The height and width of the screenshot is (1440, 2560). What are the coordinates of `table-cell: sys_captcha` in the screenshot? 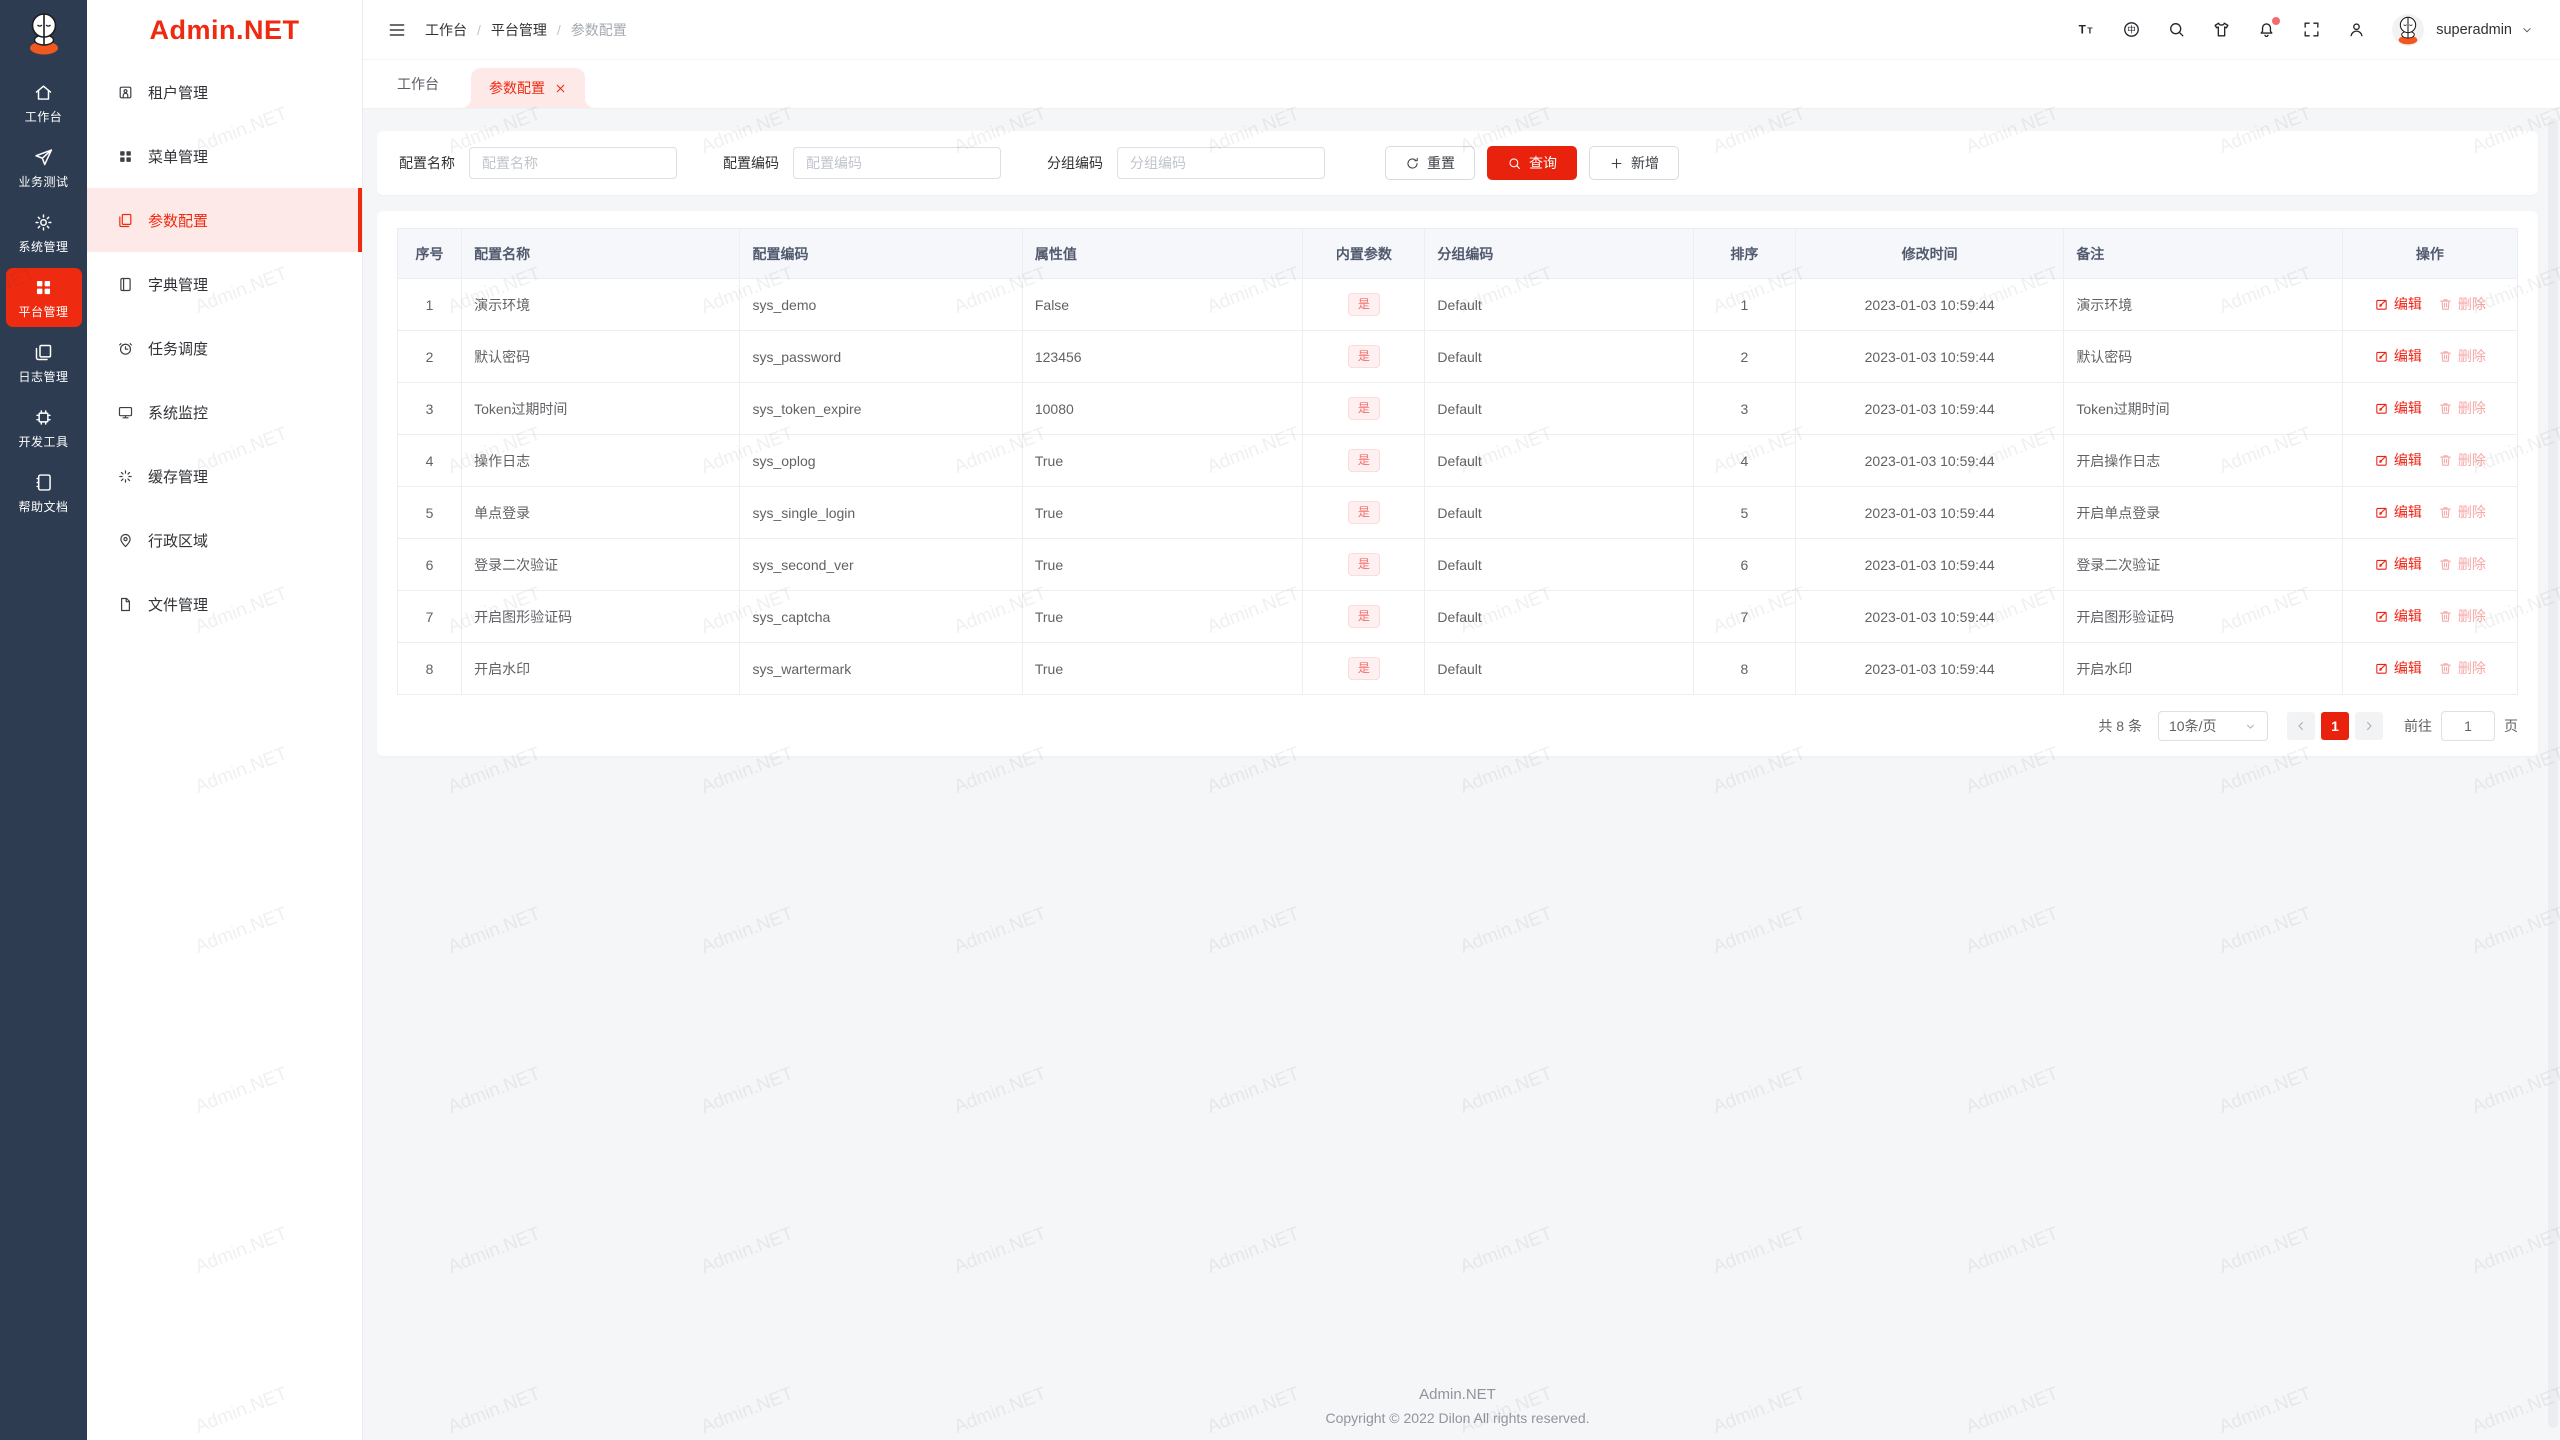 It's located at (881, 616).